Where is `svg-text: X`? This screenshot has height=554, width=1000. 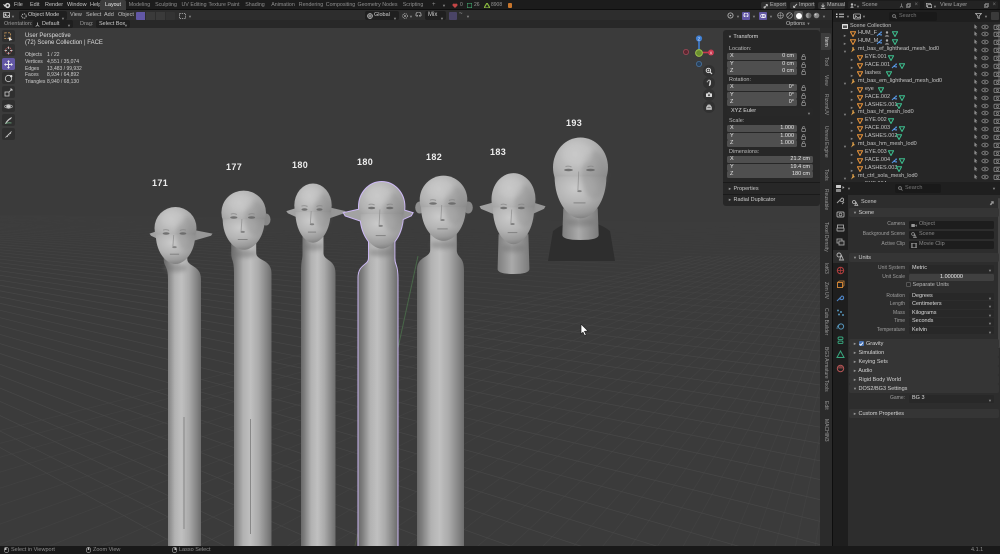
svg-text: X is located at coordinates (710, 53).